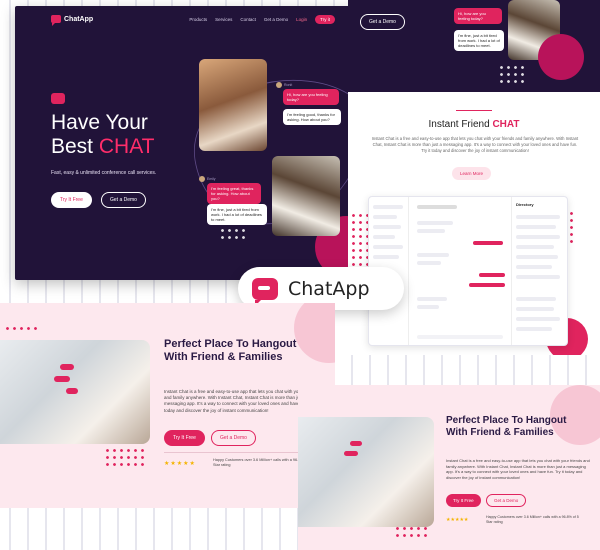 This screenshot has height=550, width=600. Describe the element at coordinates (288, 85) in the screenshot. I see `chat-name: Ronit` at that location.